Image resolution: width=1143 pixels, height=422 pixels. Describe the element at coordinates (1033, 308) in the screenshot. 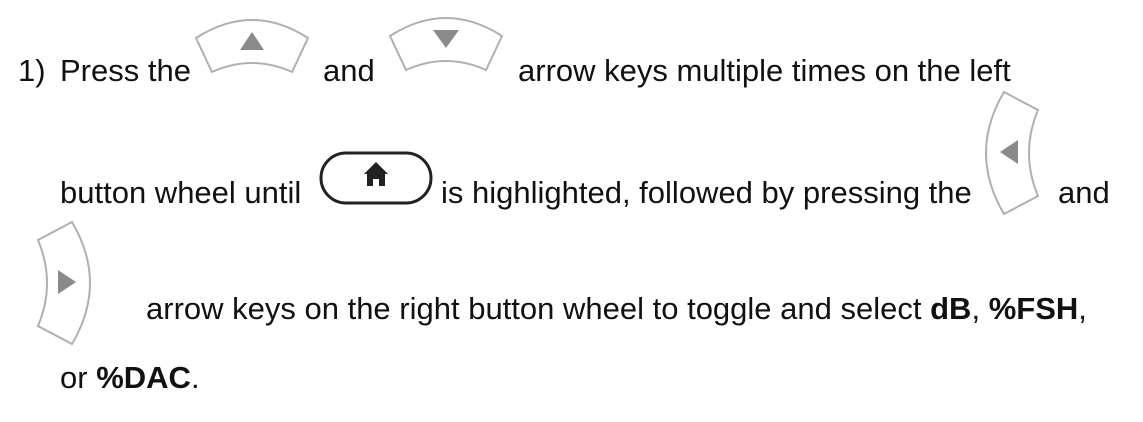

I see `option-fsh: %FSH` at that location.